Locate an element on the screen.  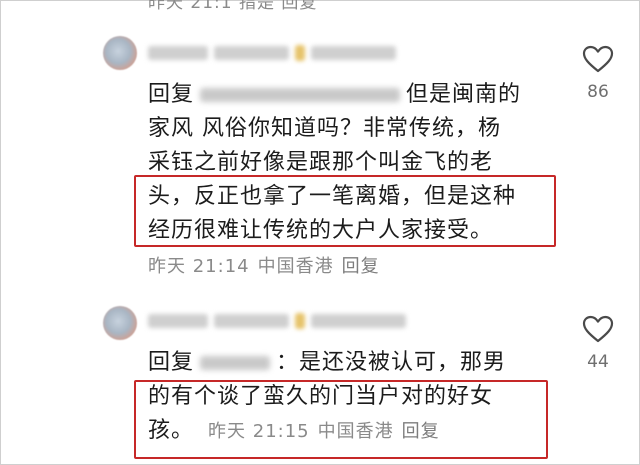
comment-meta: 昨天 21:14 中国香港 回复 is located at coordinates (348, 267).